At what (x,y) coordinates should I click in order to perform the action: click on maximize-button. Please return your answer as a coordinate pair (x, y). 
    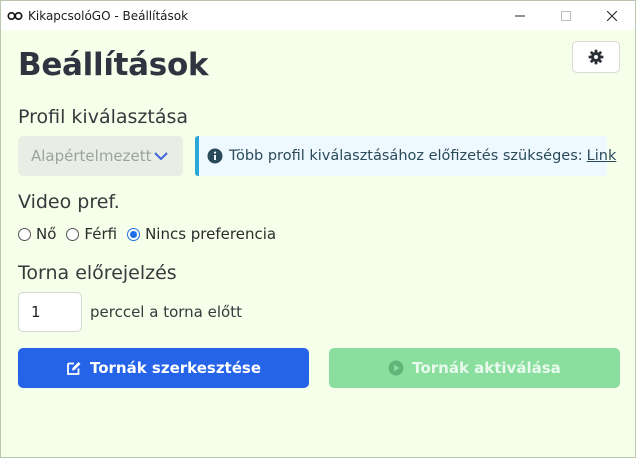
    Looking at the image, I should click on (566, 15).